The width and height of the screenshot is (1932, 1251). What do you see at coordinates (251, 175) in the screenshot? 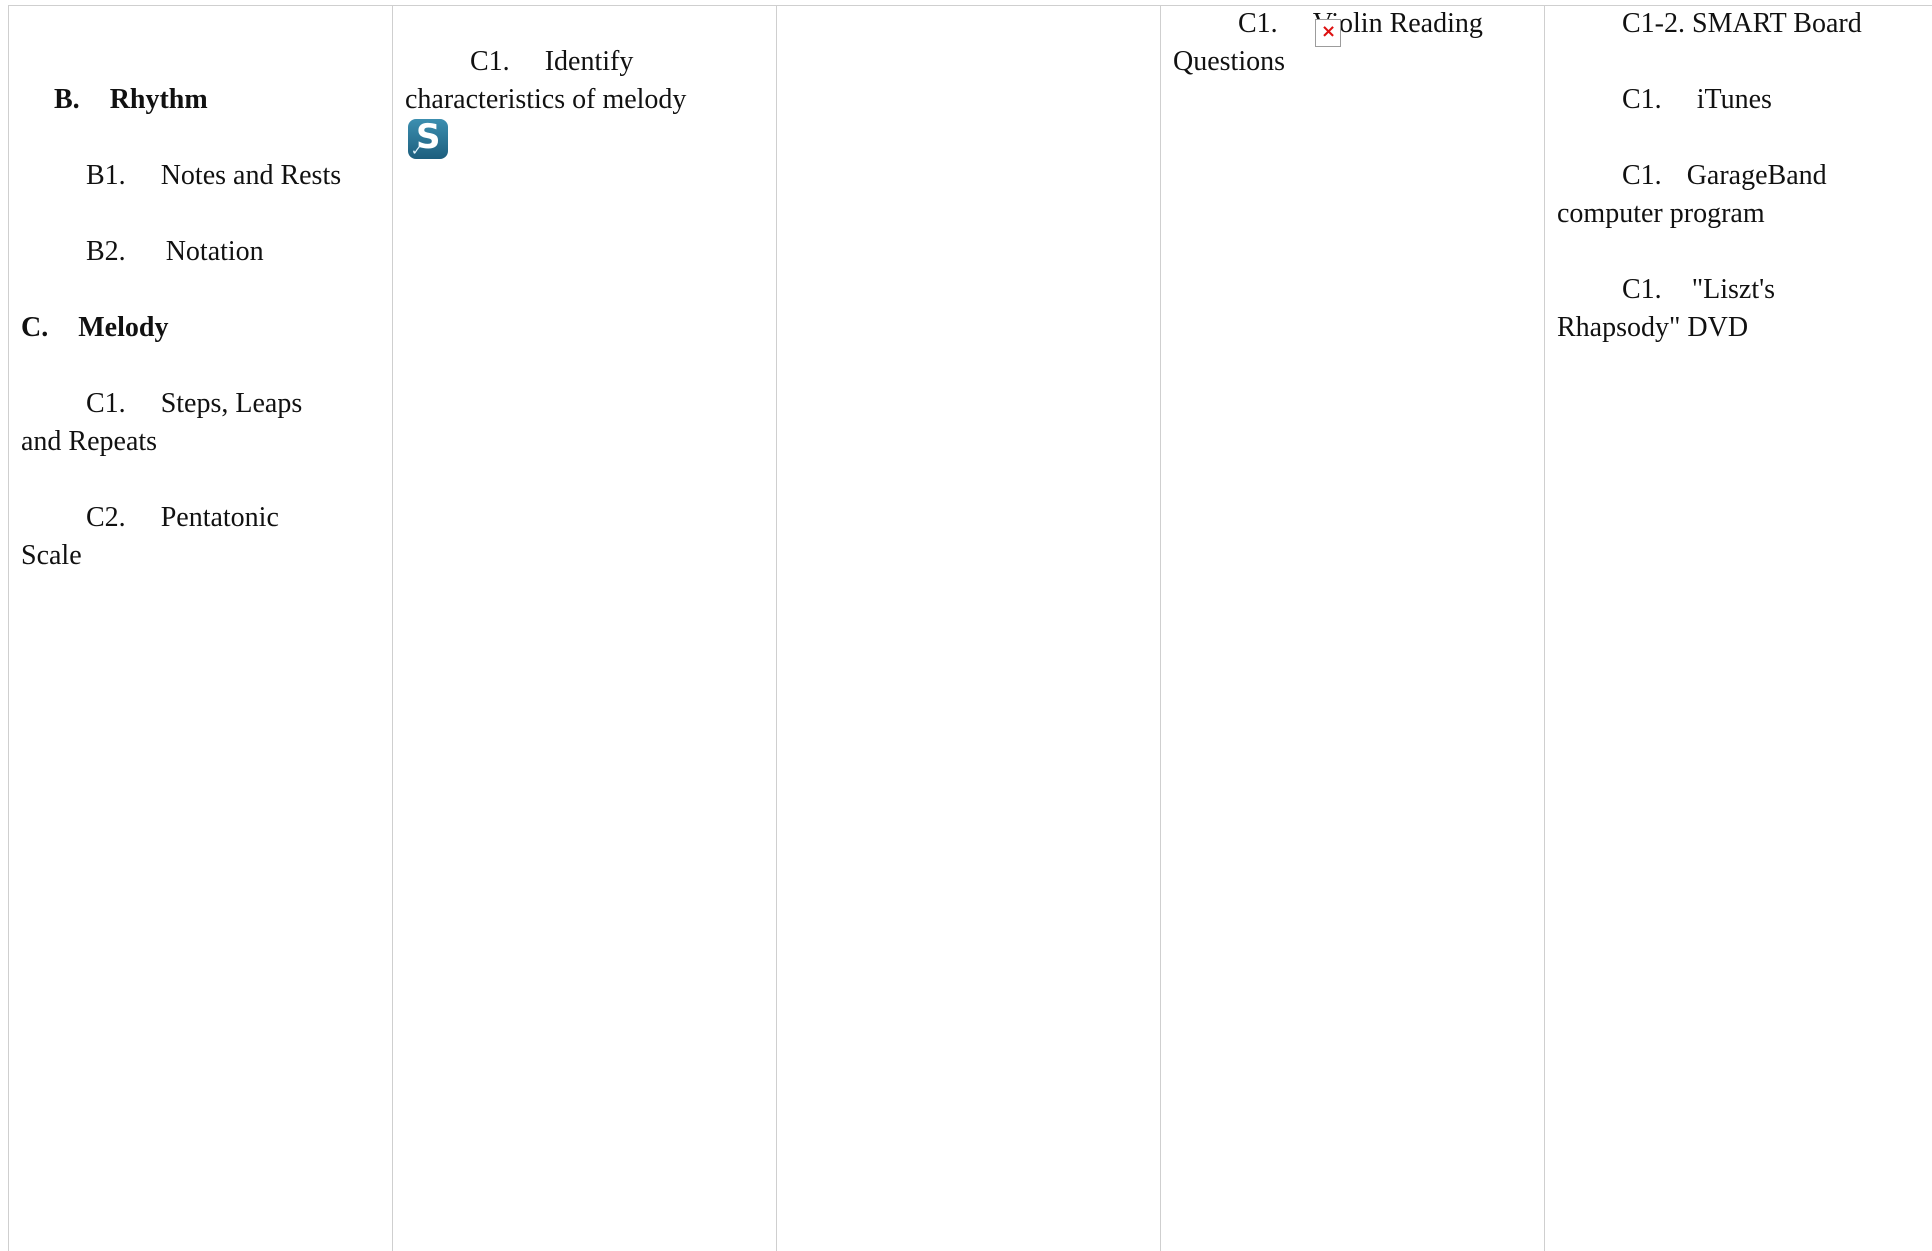
I see `item-text: Notes and Rests` at bounding box center [251, 175].